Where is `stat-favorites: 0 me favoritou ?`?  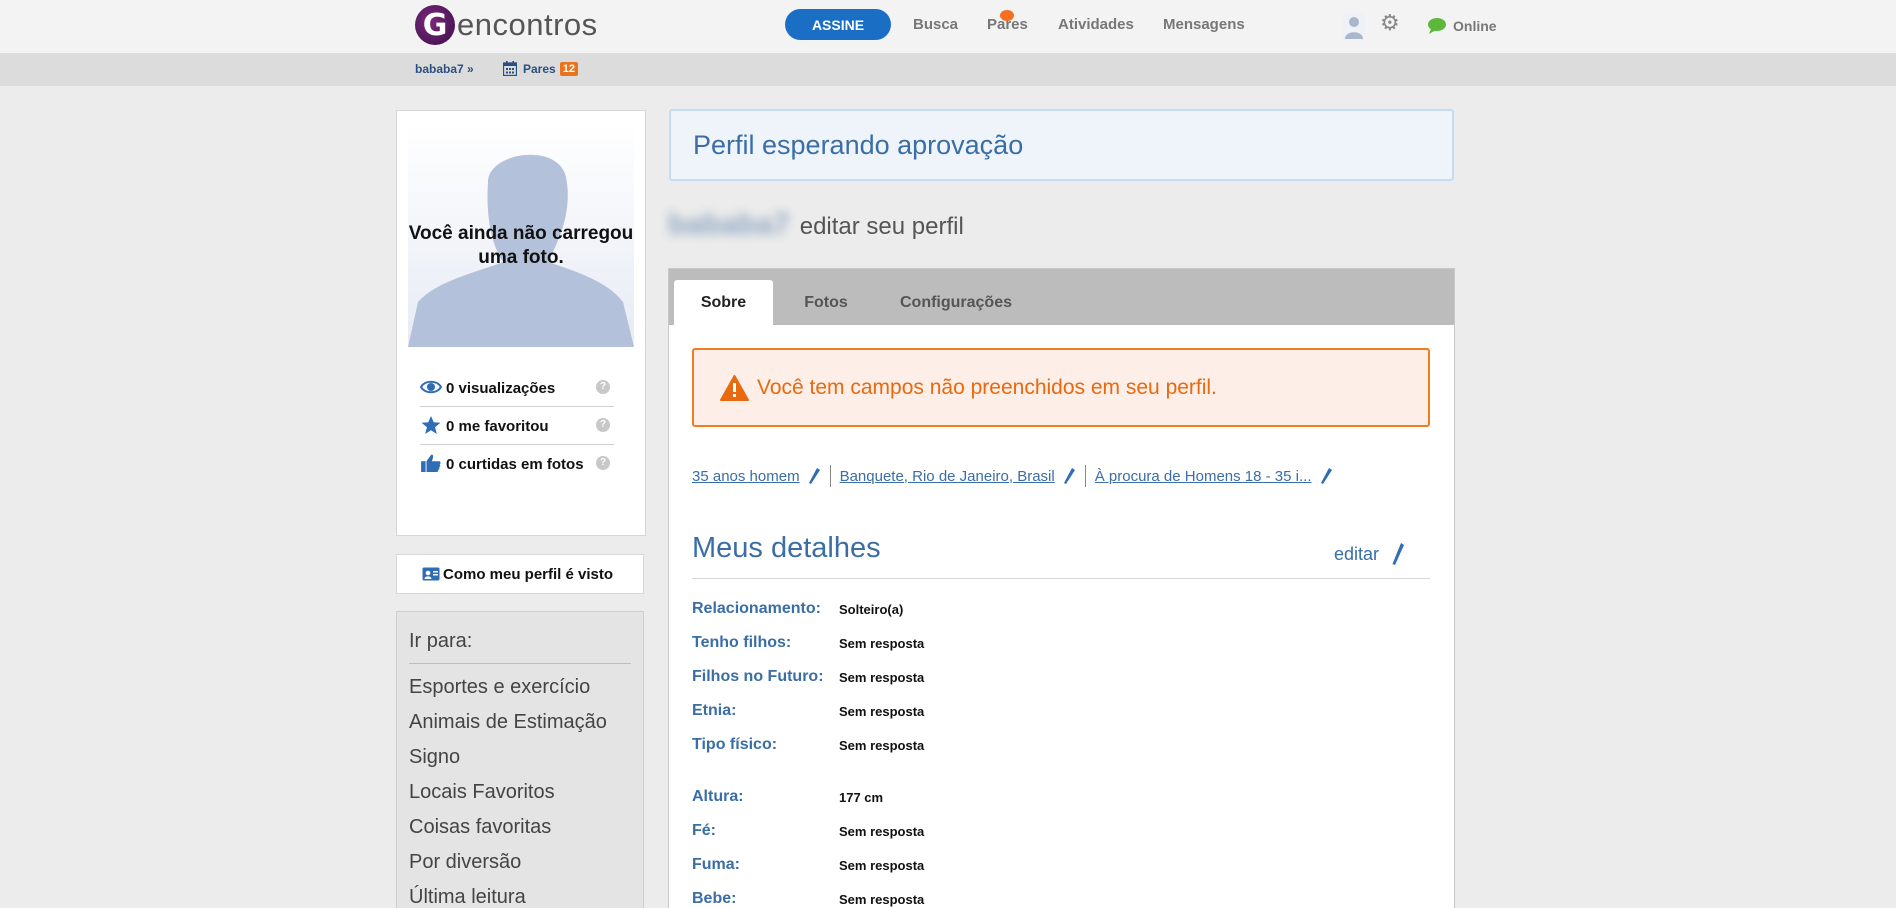 stat-favorites: 0 me favoritou ? is located at coordinates (517, 426).